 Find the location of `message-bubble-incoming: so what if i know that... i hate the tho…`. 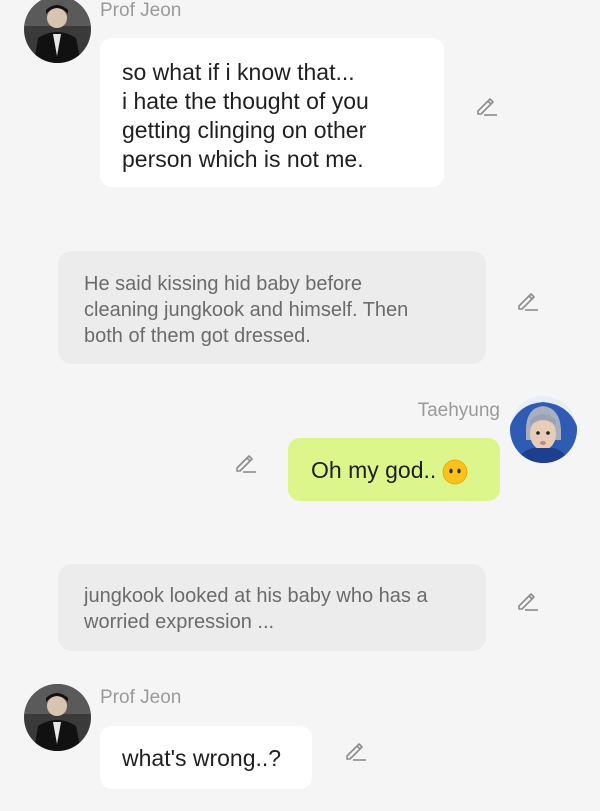

message-bubble-incoming: so what if i know that... i hate the tho… is located at coordinates (272, 112).